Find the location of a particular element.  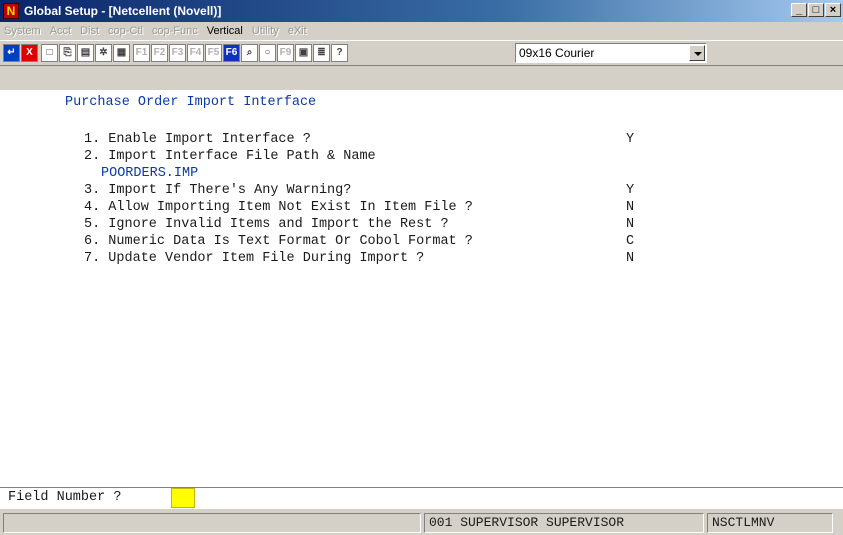

help-icon: ? is located at coordinates (339, 53).